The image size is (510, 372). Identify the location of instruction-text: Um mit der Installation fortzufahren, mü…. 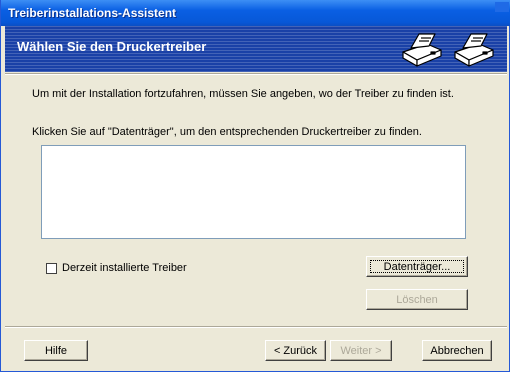
(243, 94).